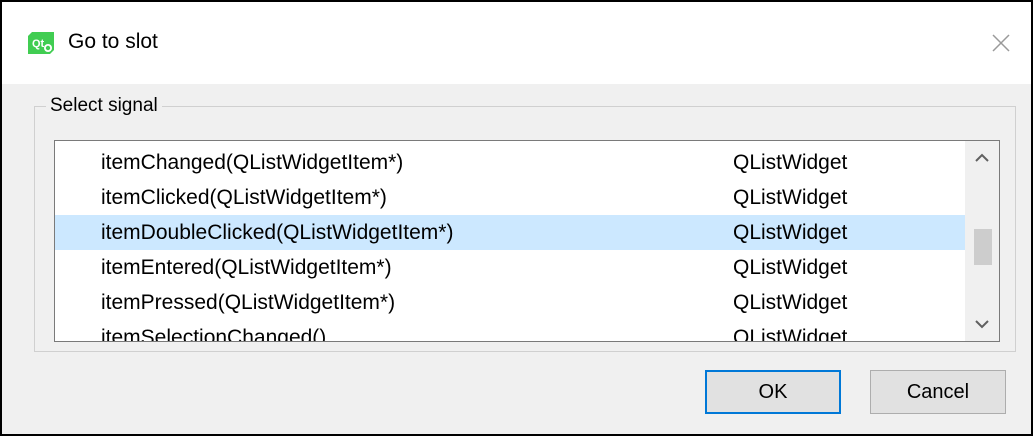 The width and height of the screenshot is (1033, 436). Describe the element at coordinates (277, 232) in the screenshot. I see `signal-name: itemDoubleClicked(QListWidgetItem*)` at that location.